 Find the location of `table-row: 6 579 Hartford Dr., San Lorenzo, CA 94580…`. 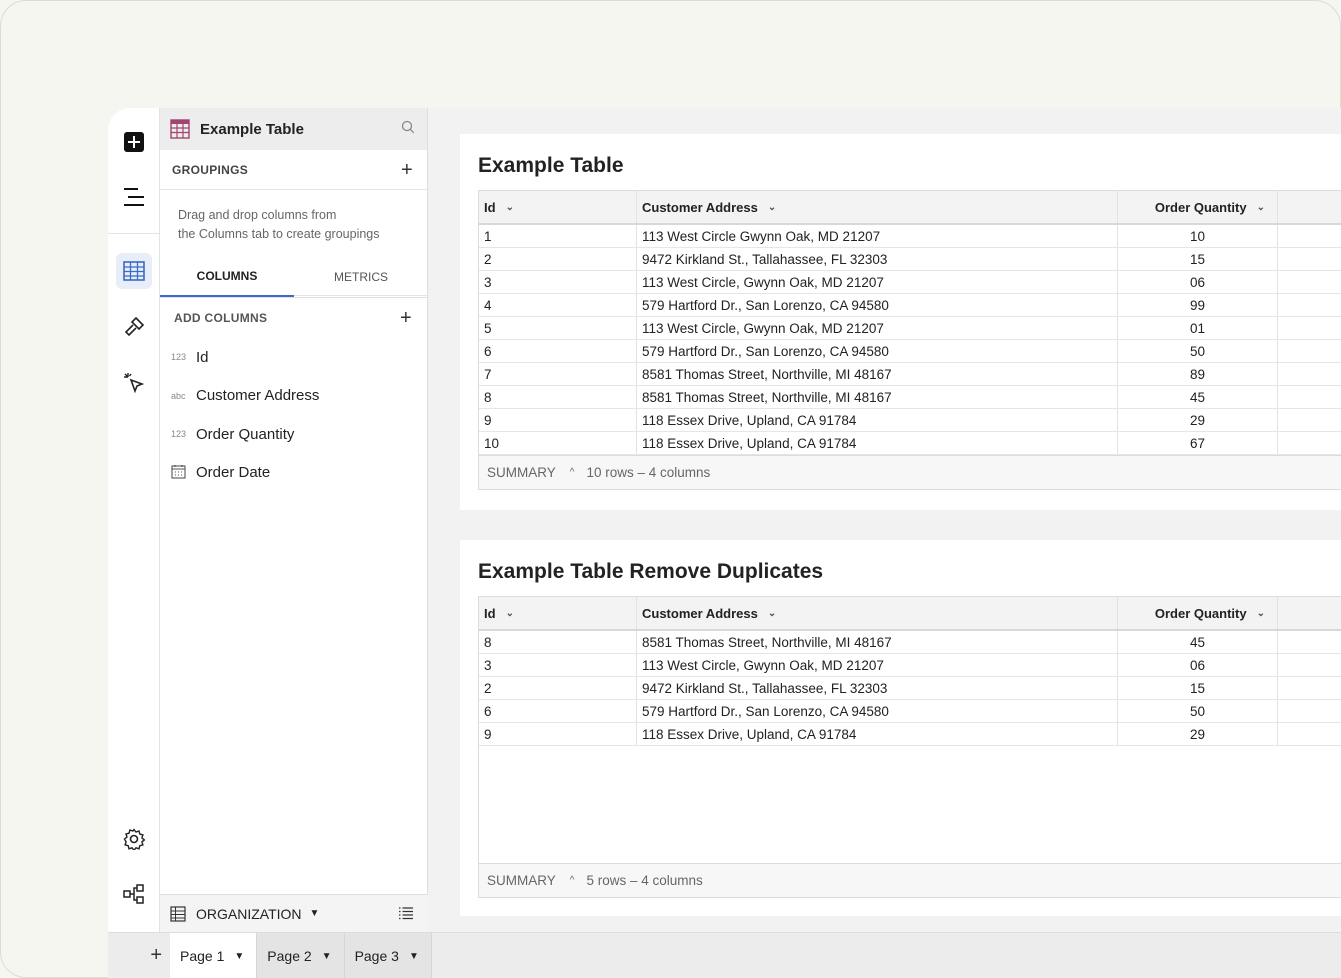

table-row: 6 579 Hartford Dr., San Lorenzo, CA 94580… is located at coordinates (910, 711).